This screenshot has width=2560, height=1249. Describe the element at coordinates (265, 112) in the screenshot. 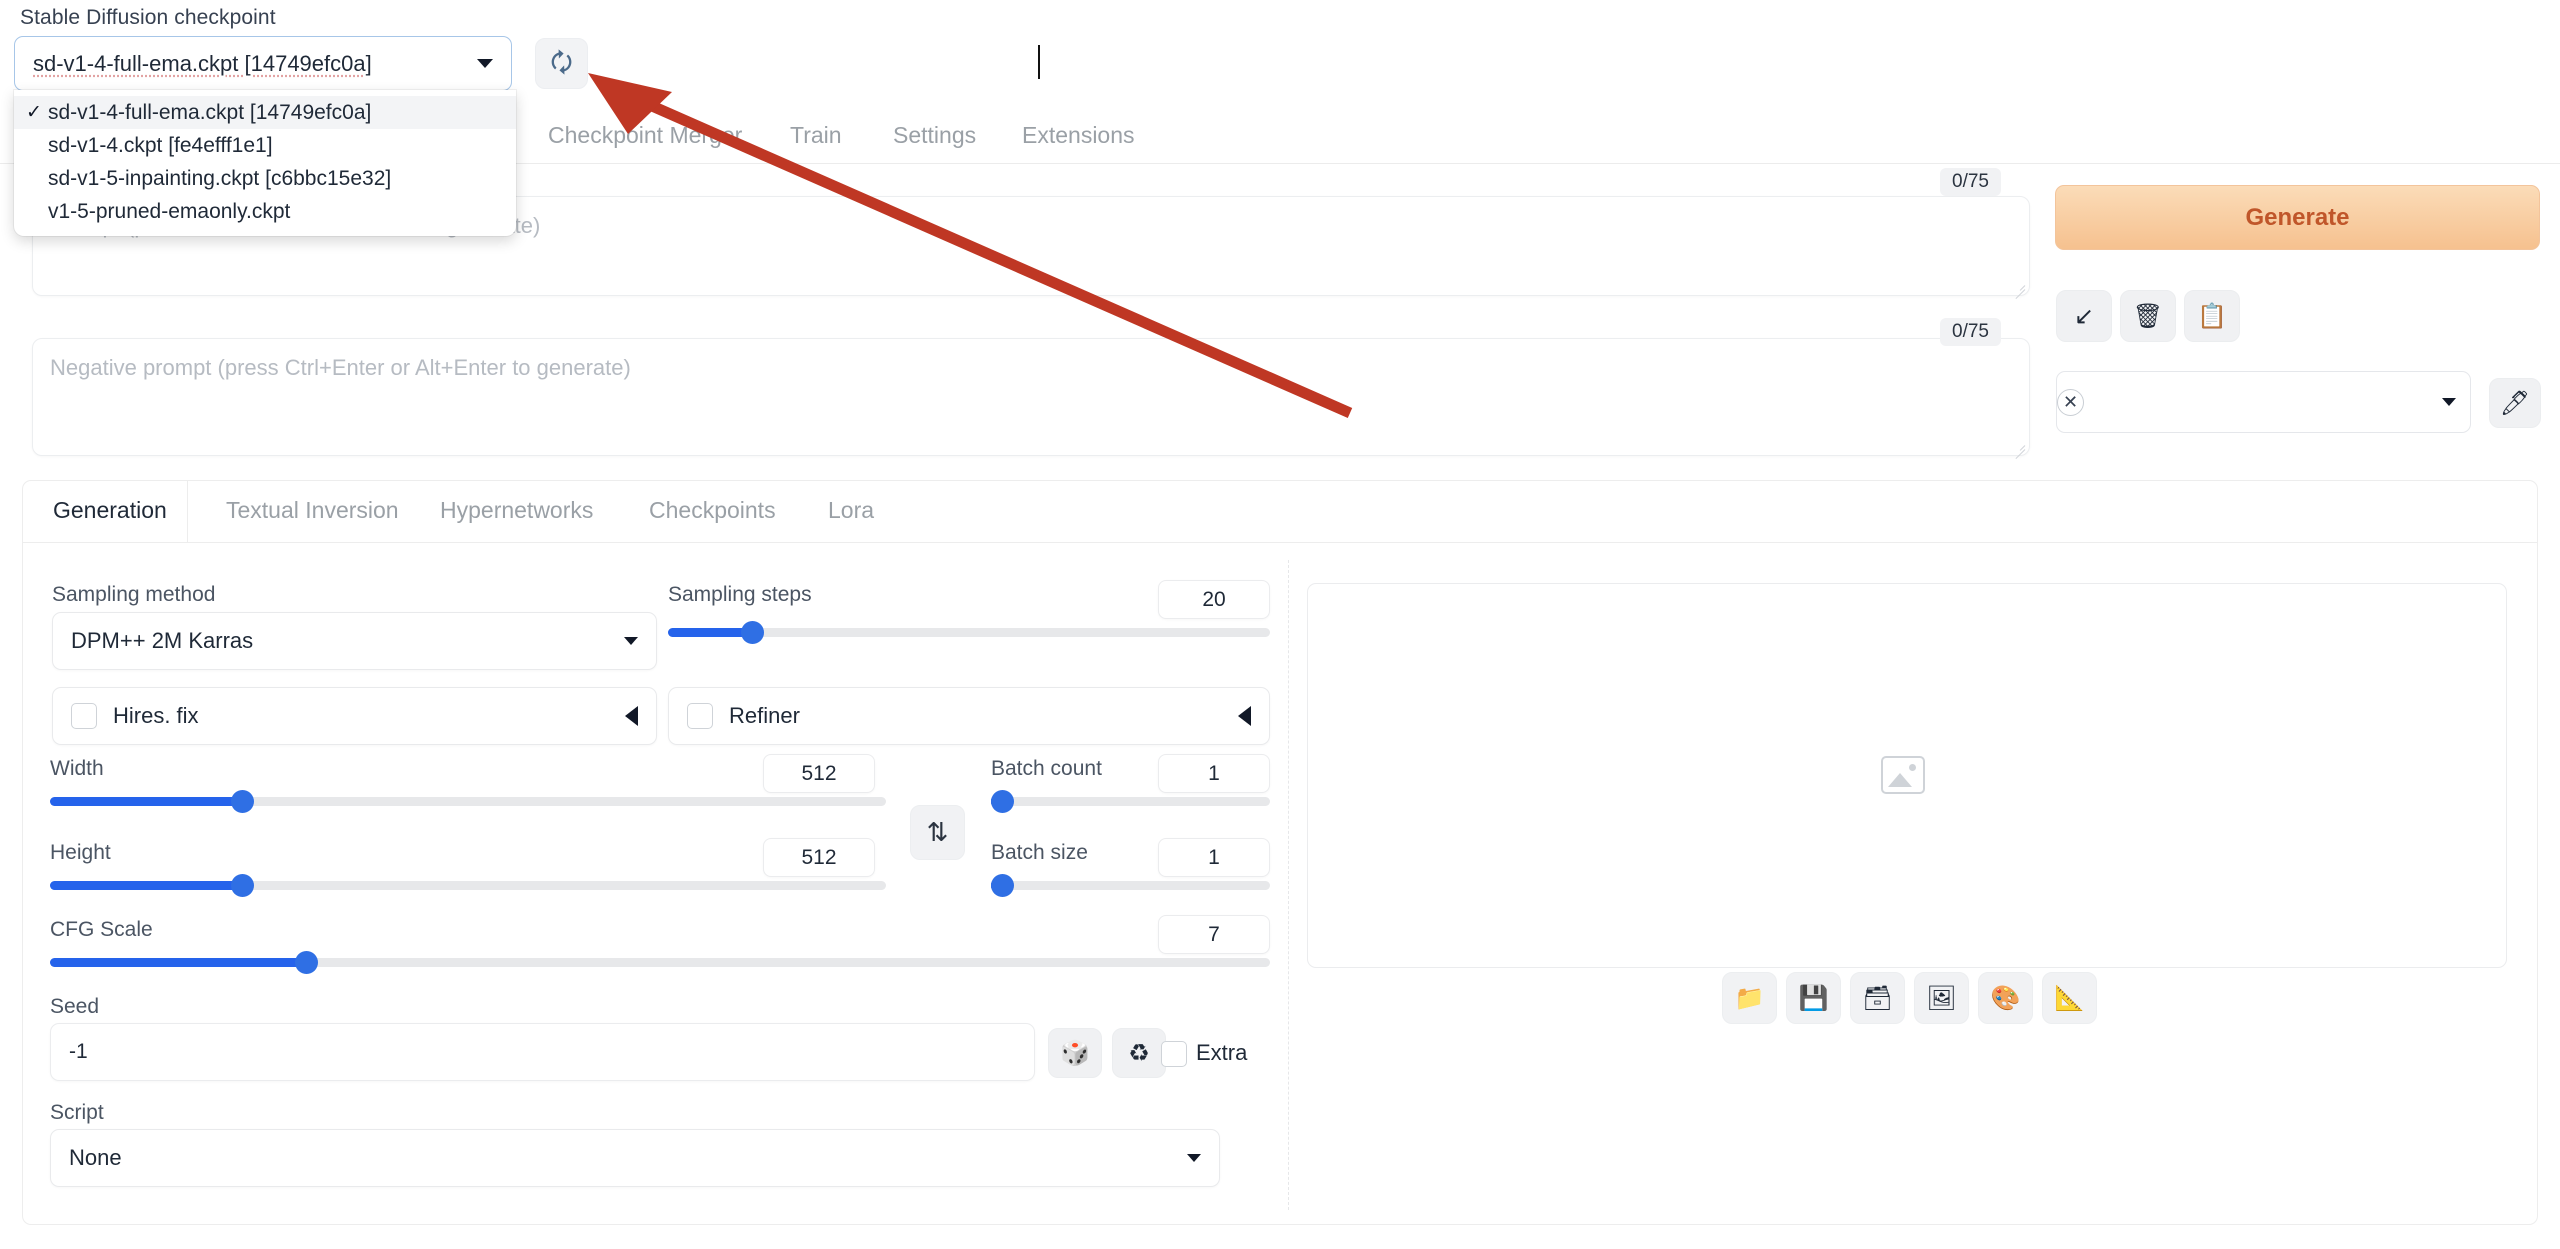

I see `checkpoint-option-0: ✓ sd-v1-4-full-ema.ckpt [14749efc0a]` at that location.